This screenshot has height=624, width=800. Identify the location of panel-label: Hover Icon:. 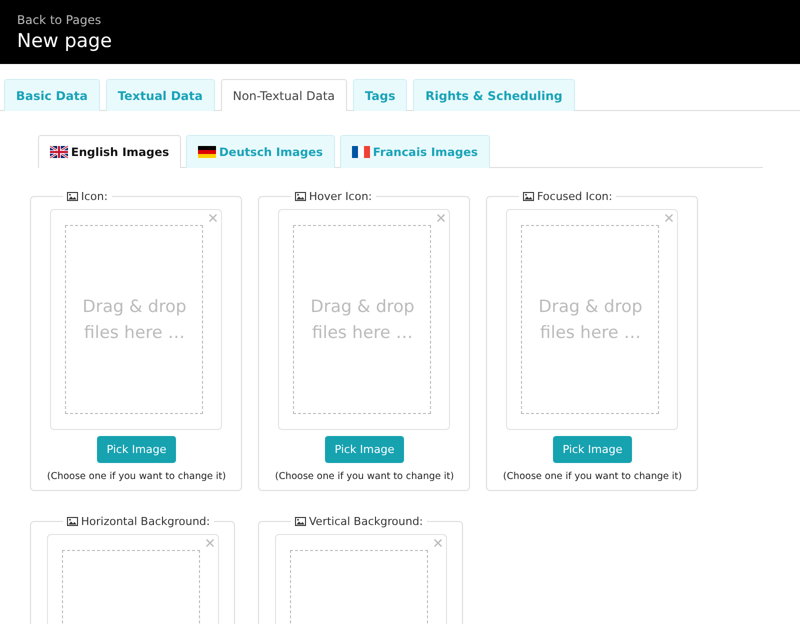
(340, 196).